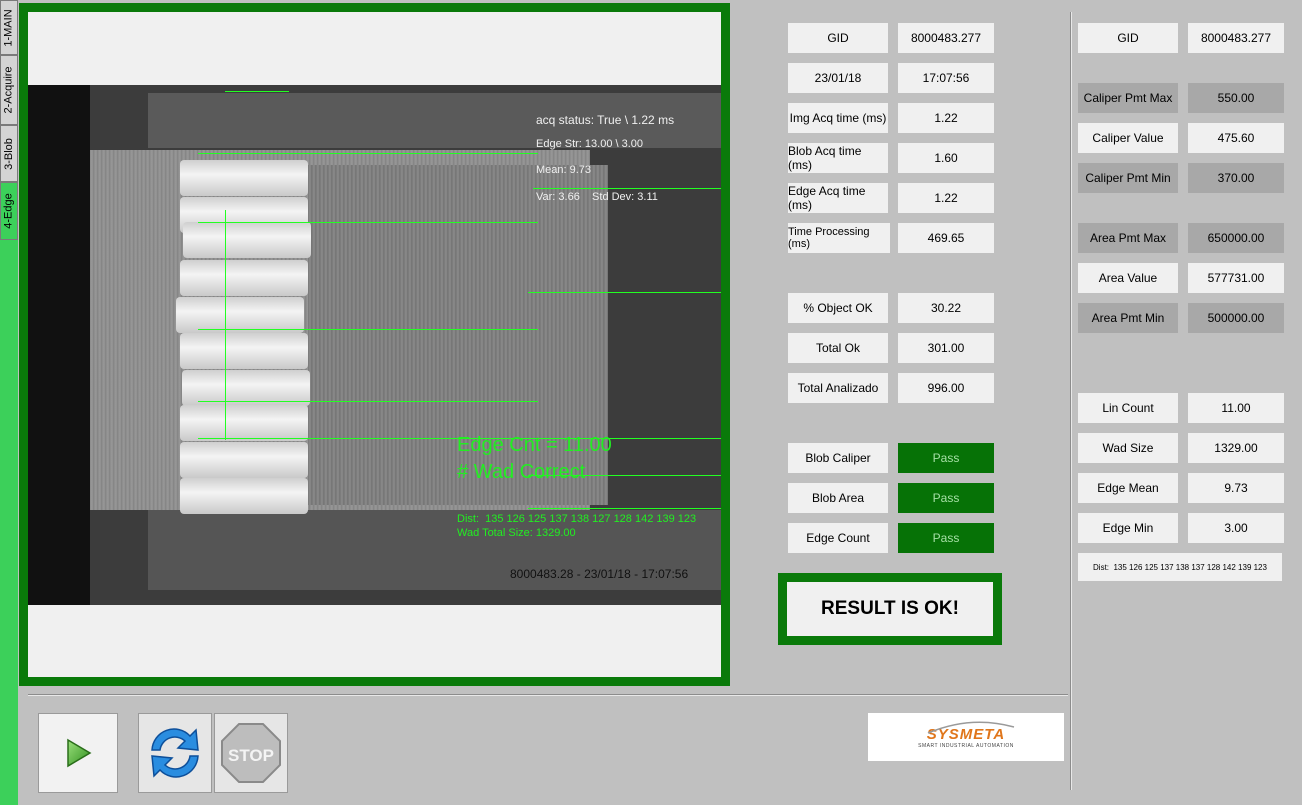 This screenshot has width=1302, height=805. I want to click on wad-size-value: 1329.00, so click(1236, 448).